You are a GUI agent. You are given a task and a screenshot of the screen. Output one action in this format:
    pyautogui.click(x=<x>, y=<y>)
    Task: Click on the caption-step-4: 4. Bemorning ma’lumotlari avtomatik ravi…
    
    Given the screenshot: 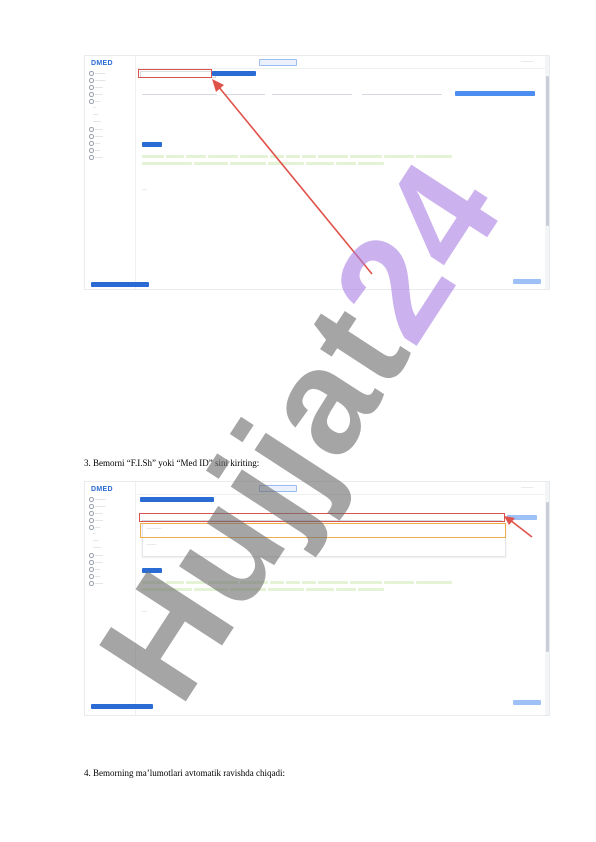 What is the action you would take?
    pyautogui.click(x=184, y=773)
    